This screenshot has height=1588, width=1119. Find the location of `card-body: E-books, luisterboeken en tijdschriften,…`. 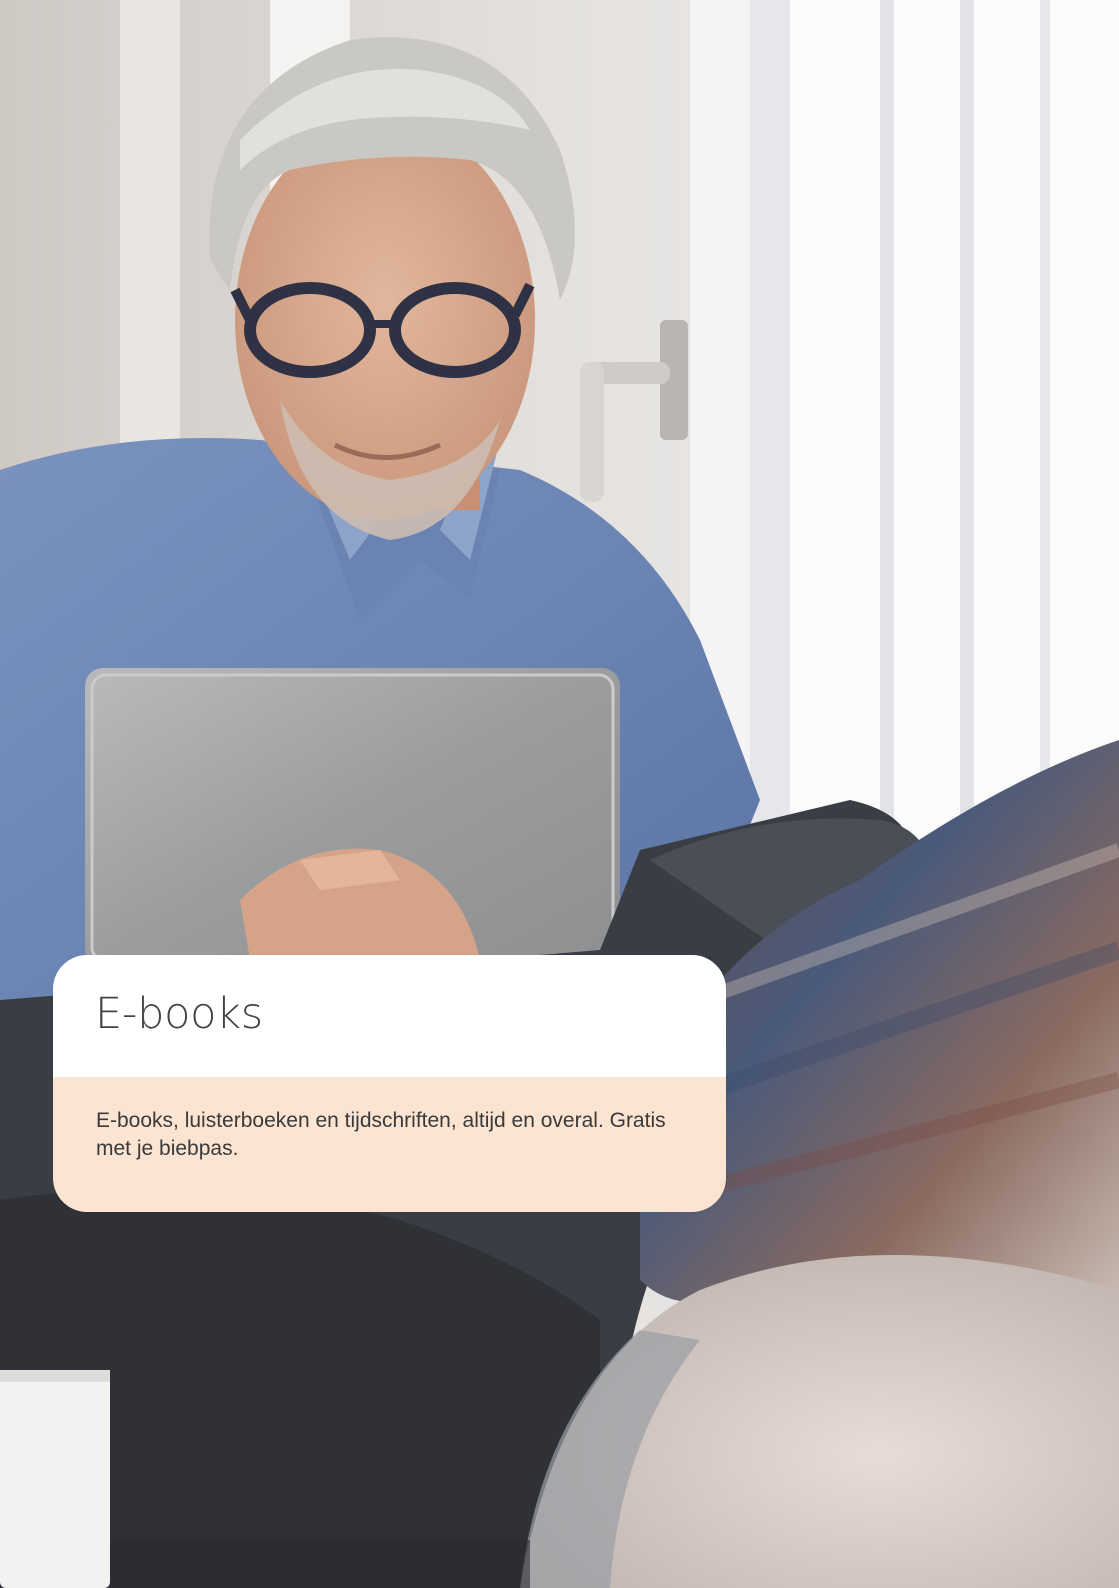

card-body: E-books, luisterboeken en tijdschriften,… is located at coordinates (389, 1144).